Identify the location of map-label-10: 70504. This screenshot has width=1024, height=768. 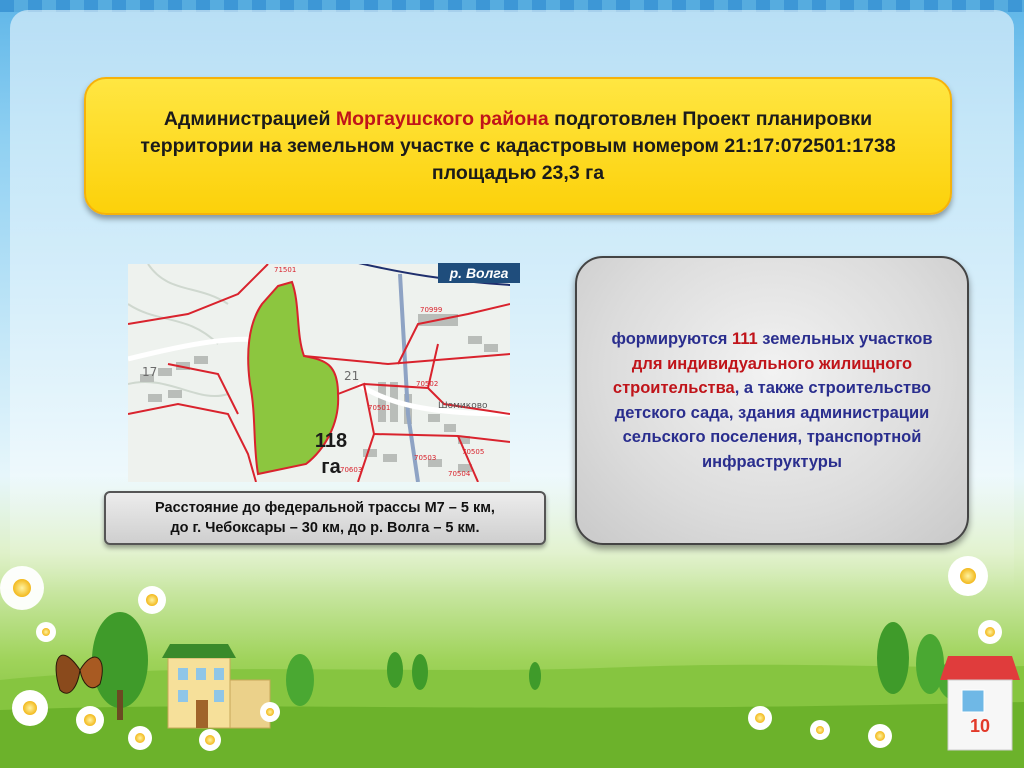
(459, 474).